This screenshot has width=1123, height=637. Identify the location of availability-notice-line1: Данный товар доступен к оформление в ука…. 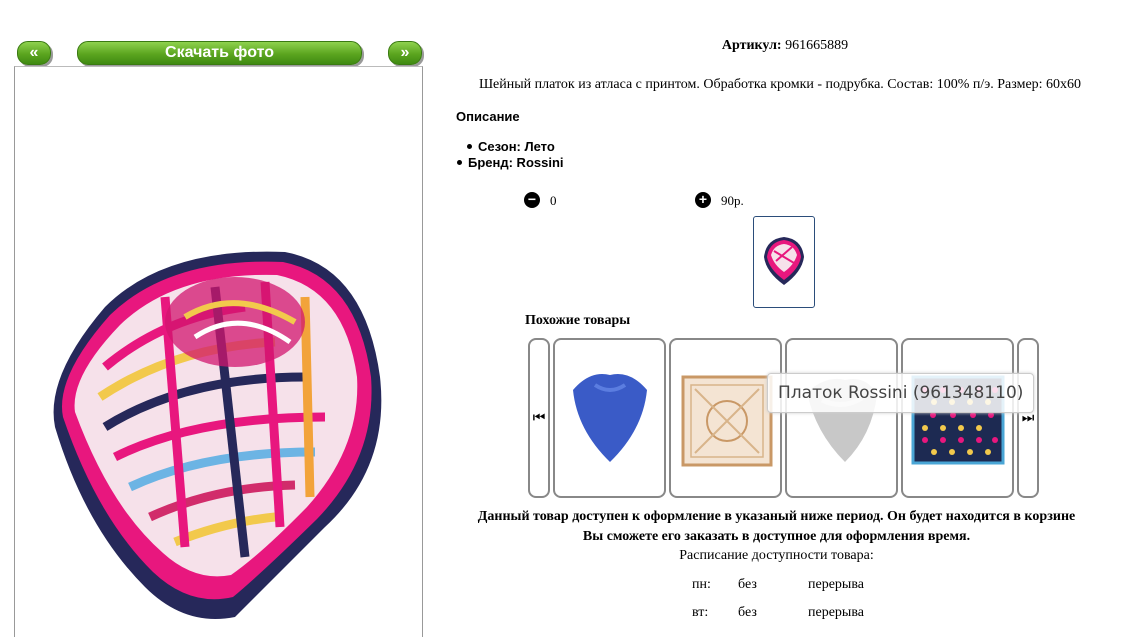
(776, 516).